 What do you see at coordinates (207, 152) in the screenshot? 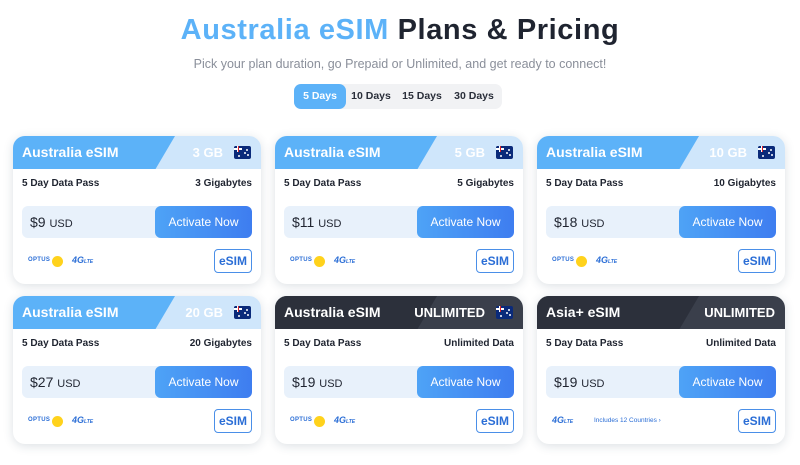
I see `plan-data-size: 3 GB` at bounding box center [207, 152].